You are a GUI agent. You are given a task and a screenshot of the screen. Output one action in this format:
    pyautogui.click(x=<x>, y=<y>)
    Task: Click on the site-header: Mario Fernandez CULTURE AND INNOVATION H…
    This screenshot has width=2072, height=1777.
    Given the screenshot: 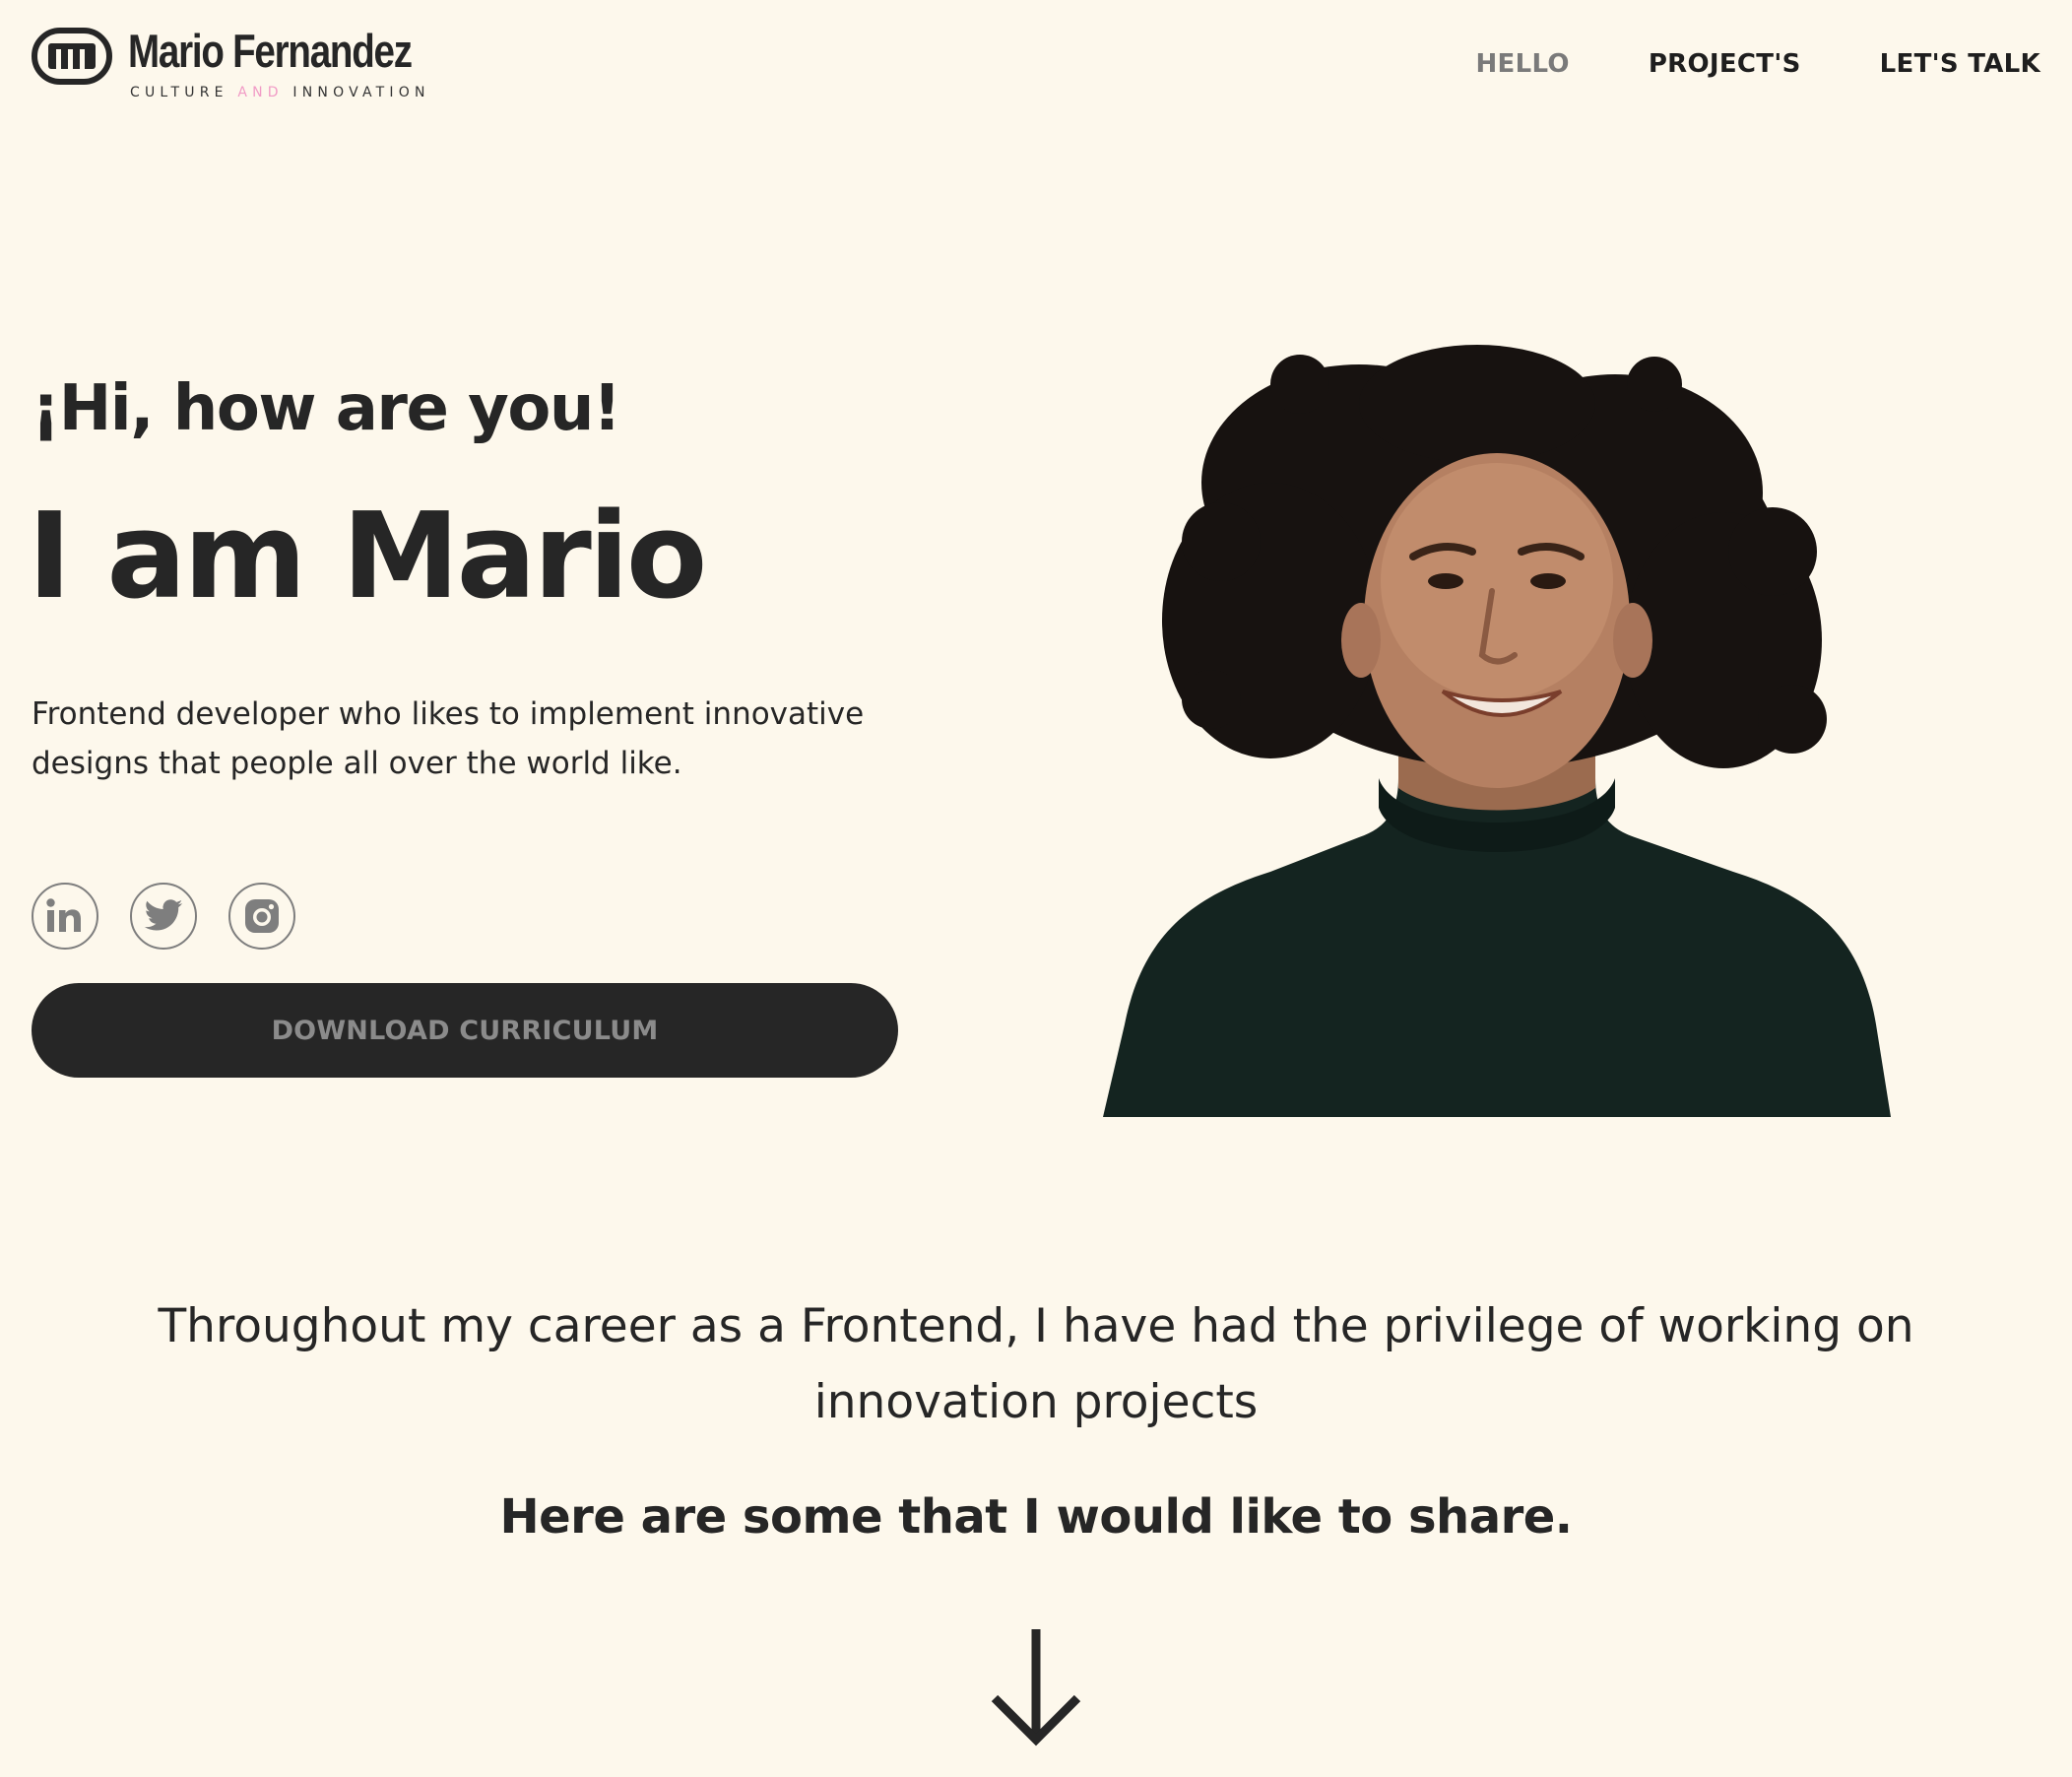 What is the action you would take?
    pyautogui.click(x=1036, y=65)
    